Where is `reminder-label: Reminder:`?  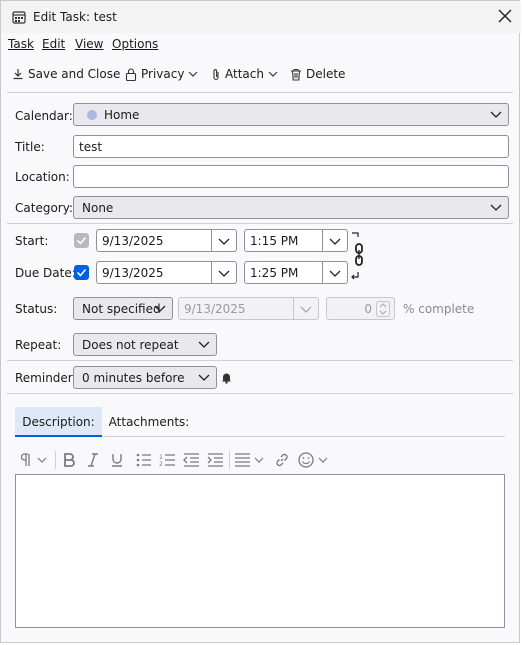 reminder-label: Reminder: is located at coordinates (46, 378).